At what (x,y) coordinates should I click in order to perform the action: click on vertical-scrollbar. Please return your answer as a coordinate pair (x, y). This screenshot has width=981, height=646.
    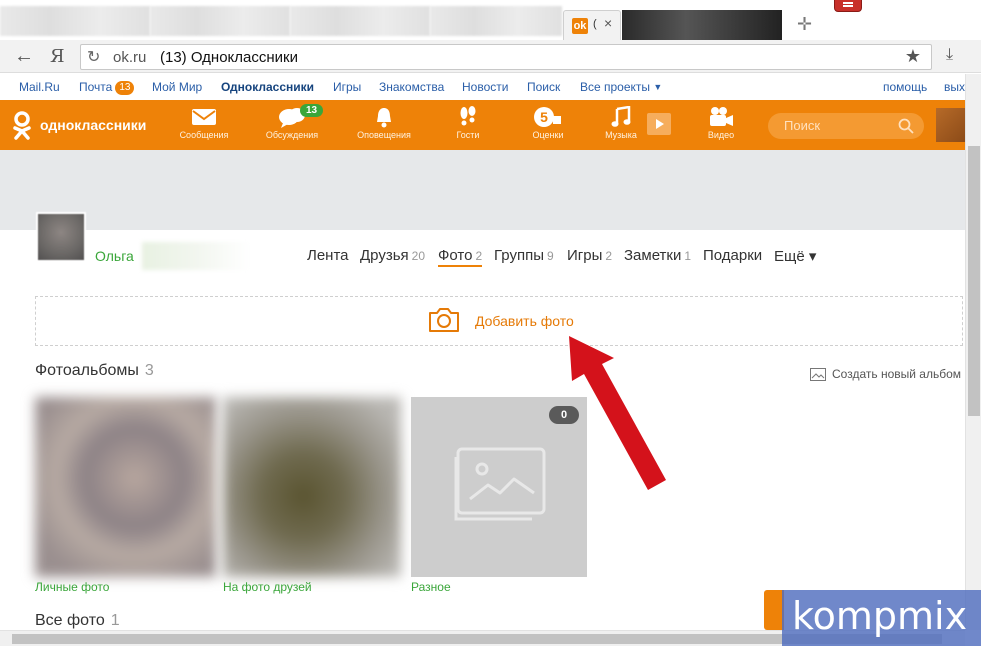
    Looking at the image, I should click on (973, 352).